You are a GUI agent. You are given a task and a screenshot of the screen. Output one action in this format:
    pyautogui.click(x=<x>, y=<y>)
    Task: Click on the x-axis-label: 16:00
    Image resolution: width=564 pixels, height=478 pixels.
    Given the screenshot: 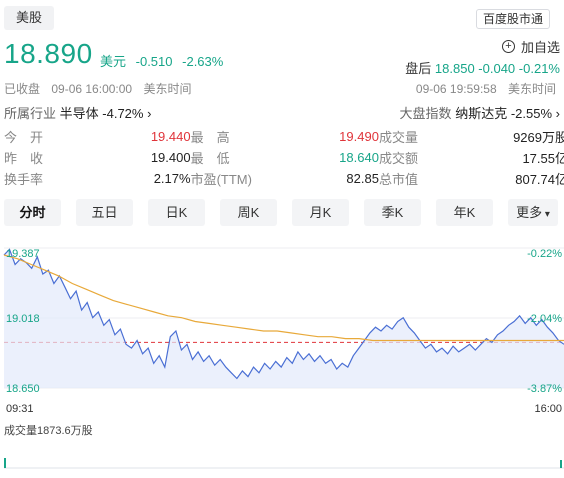 What is the action you would take?
    pyautogui.click(x=548, y=409)
    